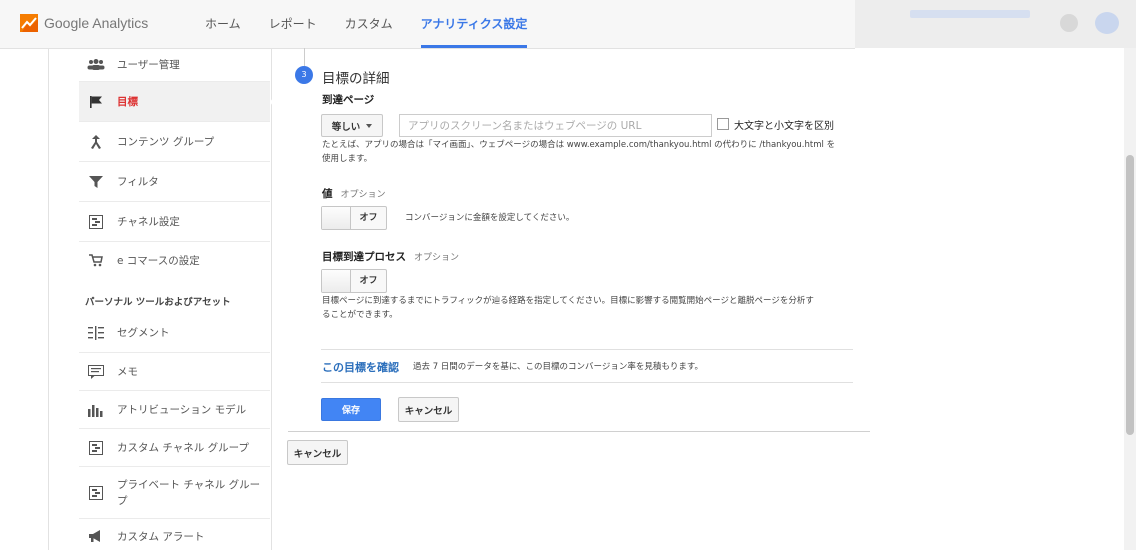 This screenshot has height=553, width=1136. Describe the element at coordinates (96, 260) in the screenshot. I see `cart-icon` at that location.